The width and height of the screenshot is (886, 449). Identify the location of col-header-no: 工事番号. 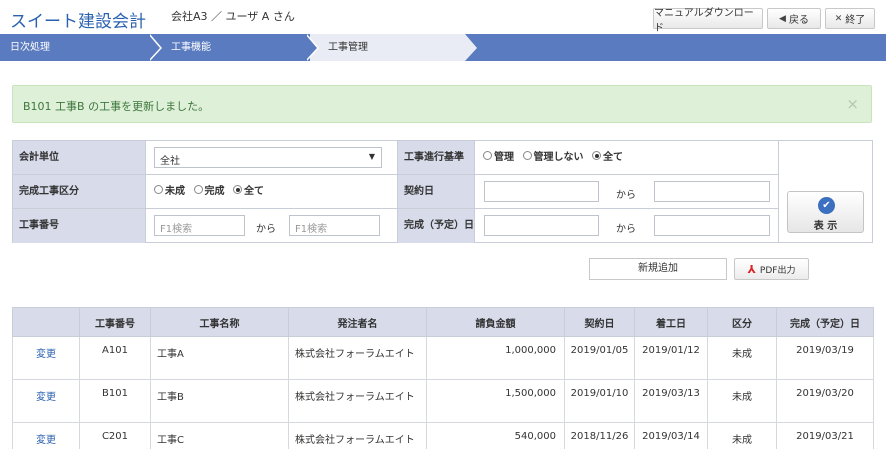
(115, 322).